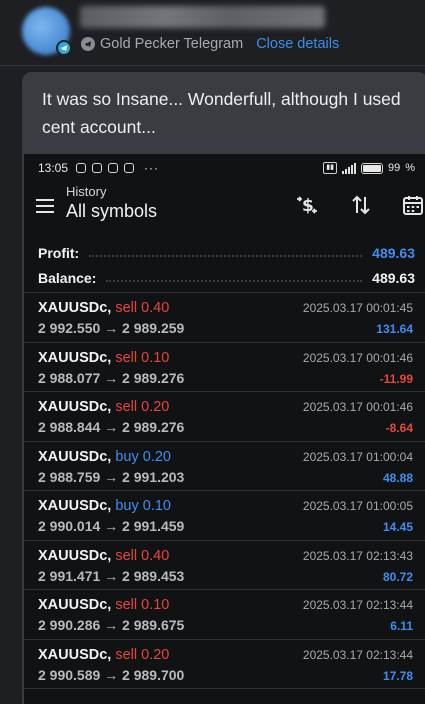 The image size is (425, 704). What do you see at coordinates (45, 206) in the screenshot?
I see `menu-icon` at bounding box center [45, 206].